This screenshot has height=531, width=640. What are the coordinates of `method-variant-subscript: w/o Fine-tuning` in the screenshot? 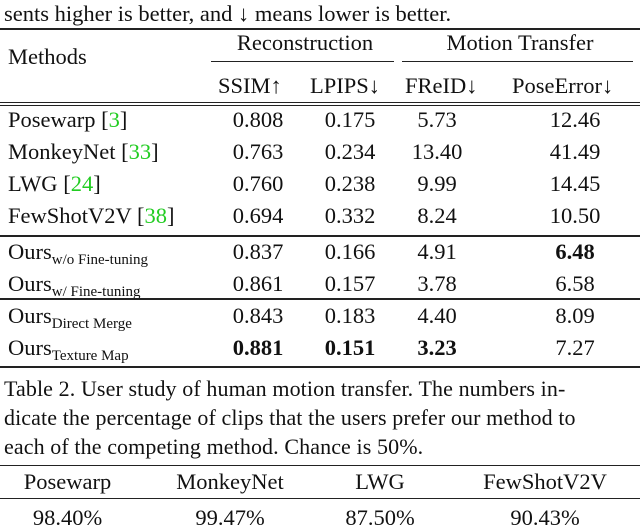 It's located at (99, 260).